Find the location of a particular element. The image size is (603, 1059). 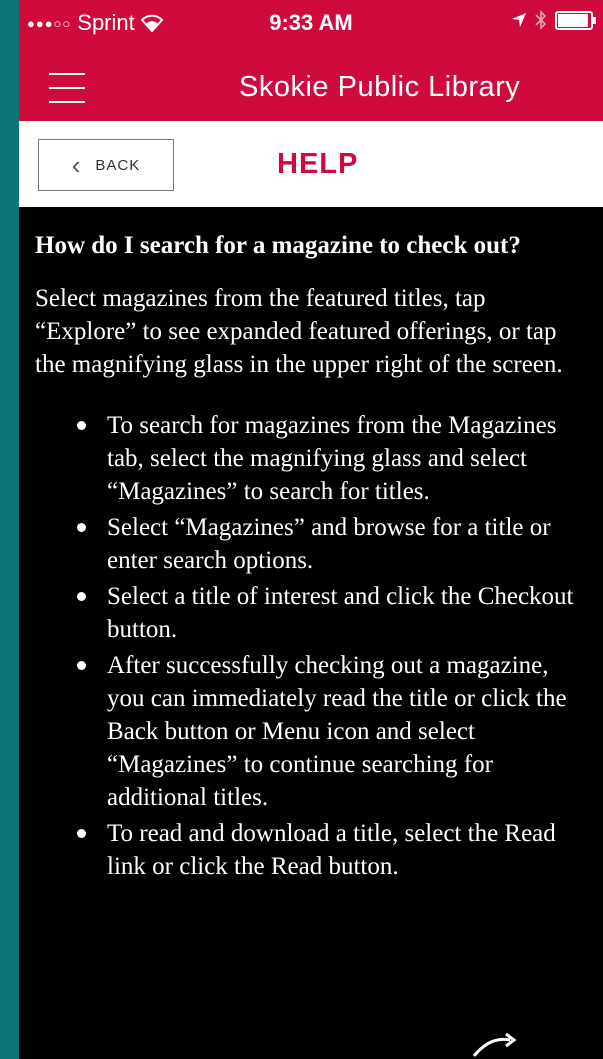

page-header: ‹ BACK HELP is located at coordinates (311, 164).